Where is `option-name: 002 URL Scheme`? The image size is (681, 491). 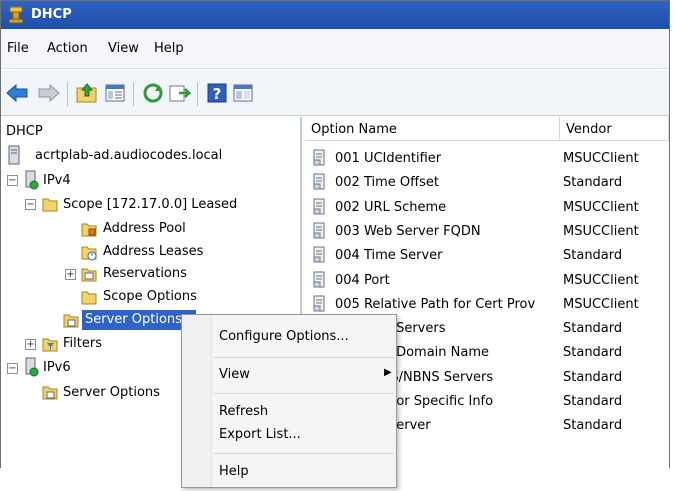
option-name: 002 URL Scheme is located at coordinates (390, 207).